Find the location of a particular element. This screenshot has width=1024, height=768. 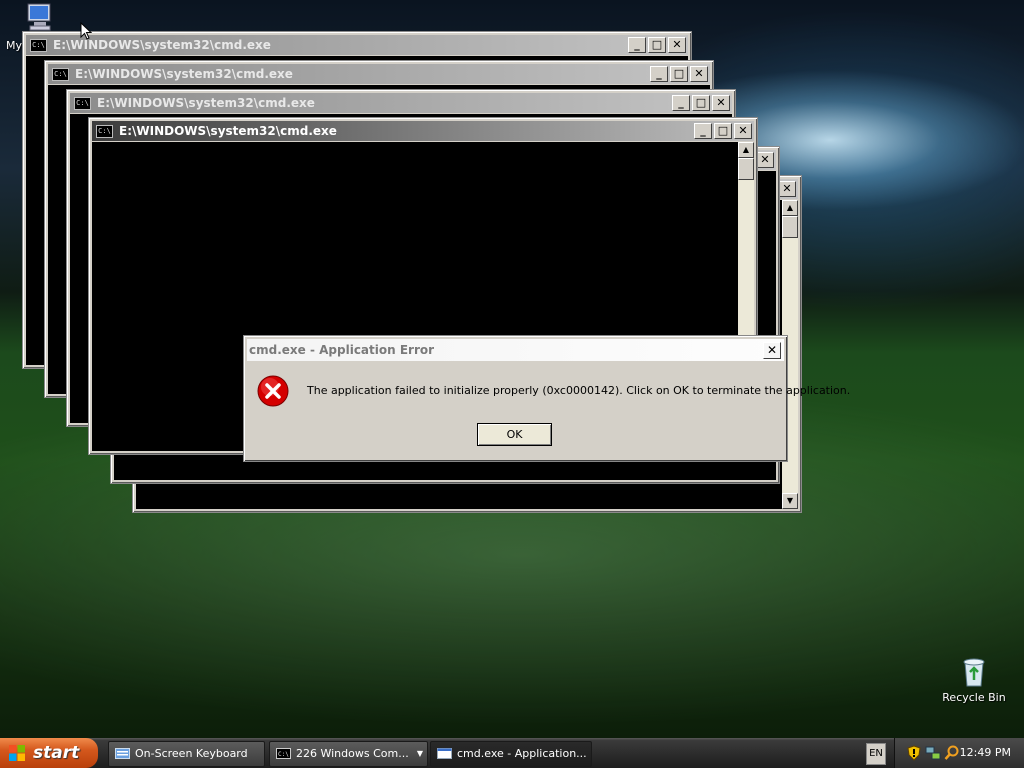

svg-text: C:\ is located at coordinates (283, 754).